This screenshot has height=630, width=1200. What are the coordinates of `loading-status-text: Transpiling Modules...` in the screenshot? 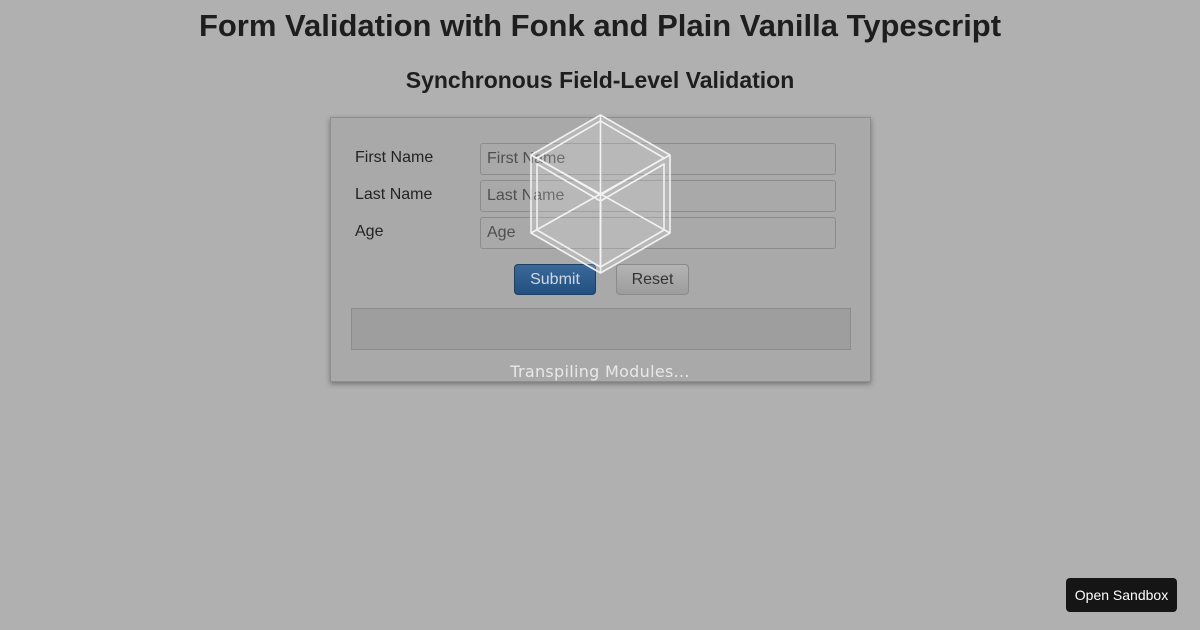 It's located at (600, 371).